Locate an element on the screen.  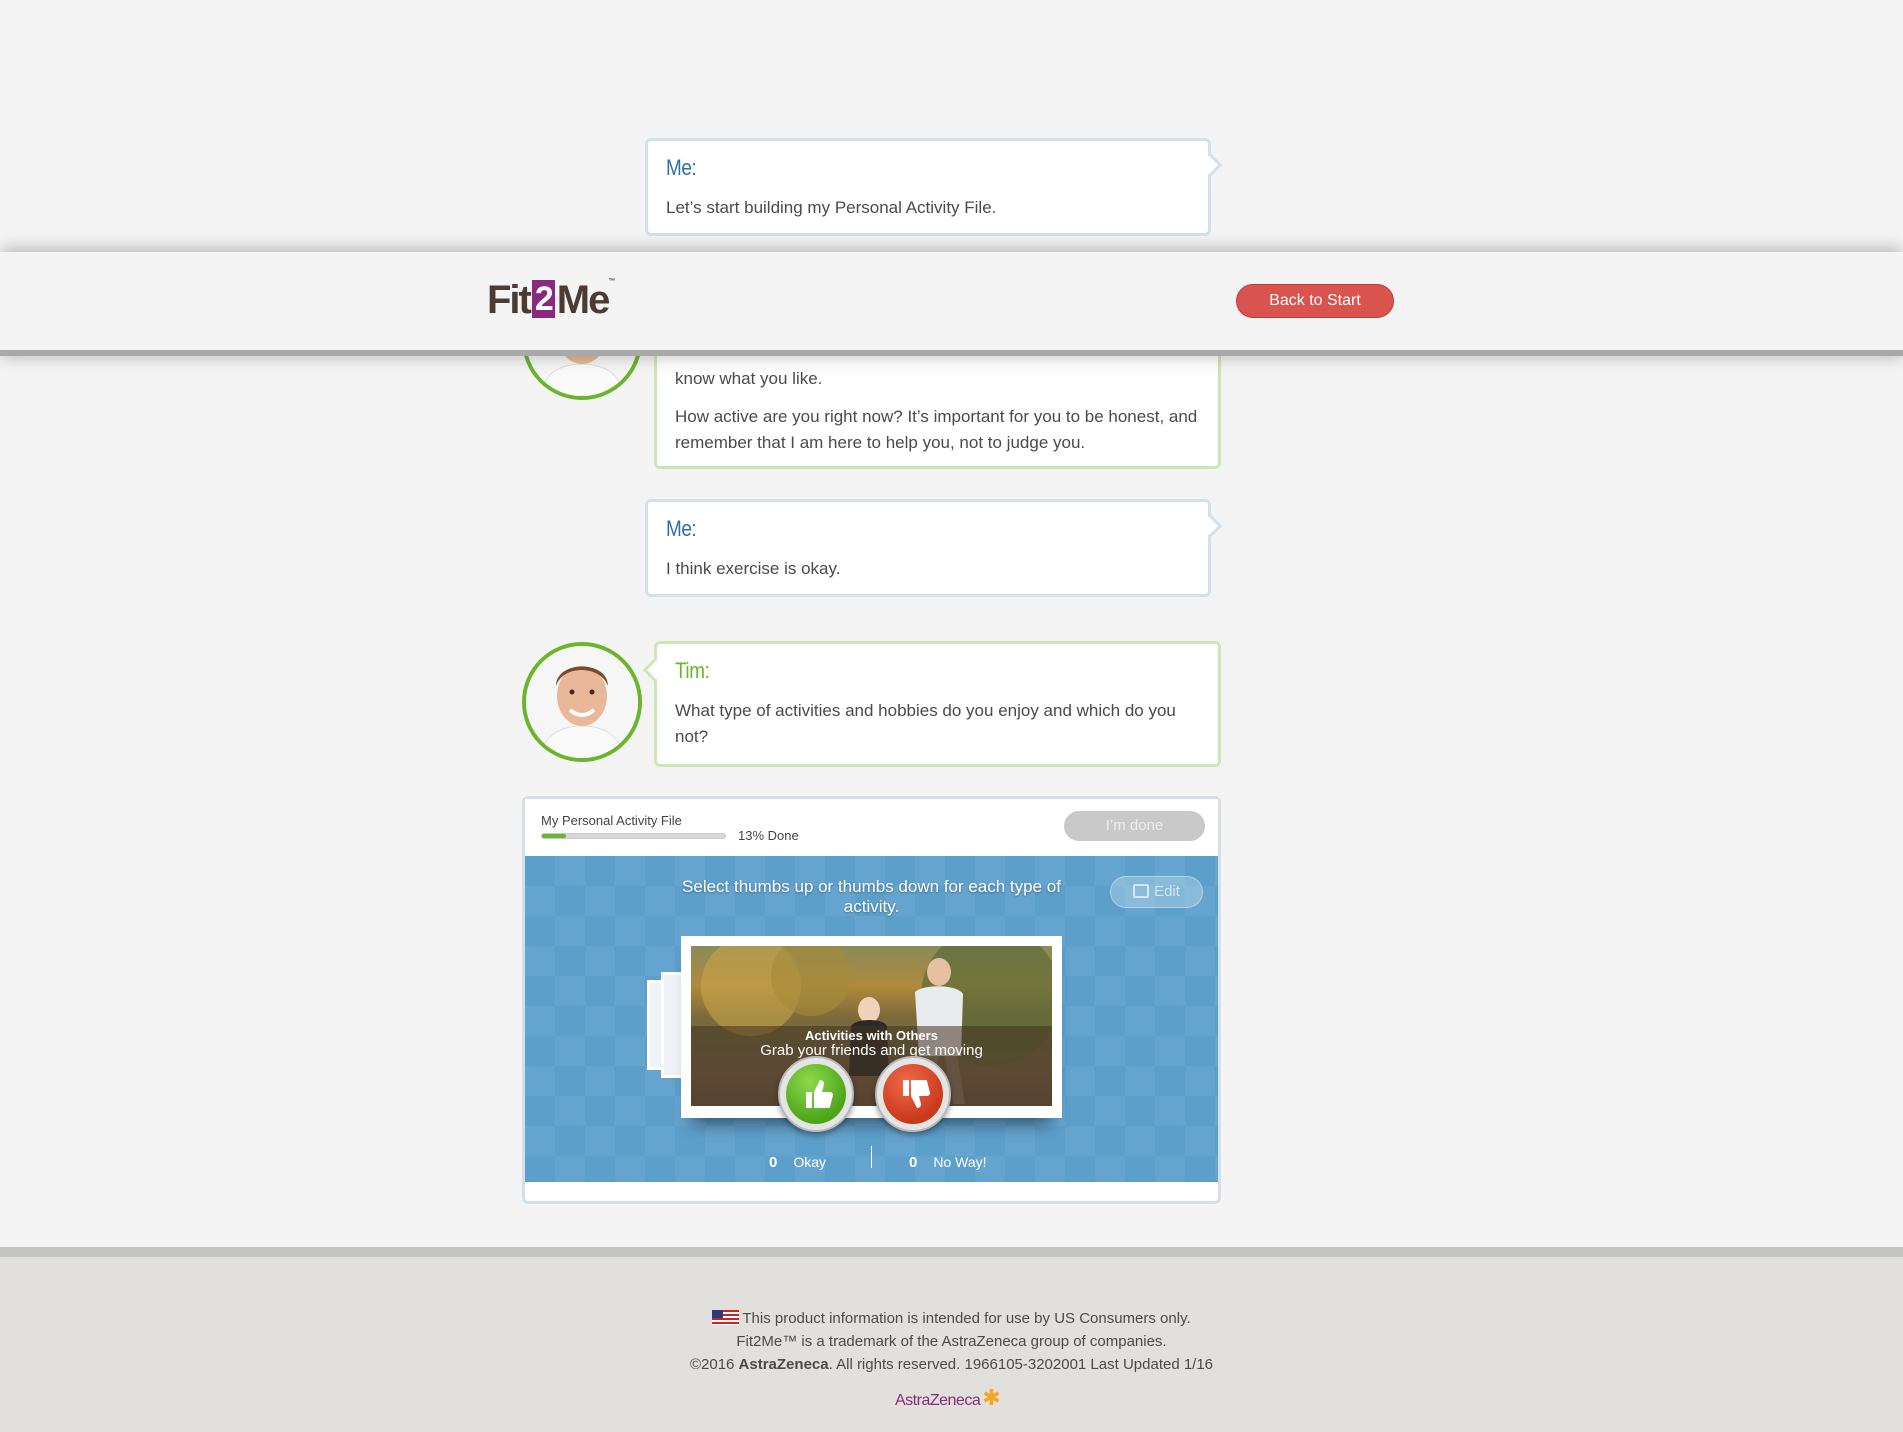
tim-face-icon is located at coordinates (582, 702).